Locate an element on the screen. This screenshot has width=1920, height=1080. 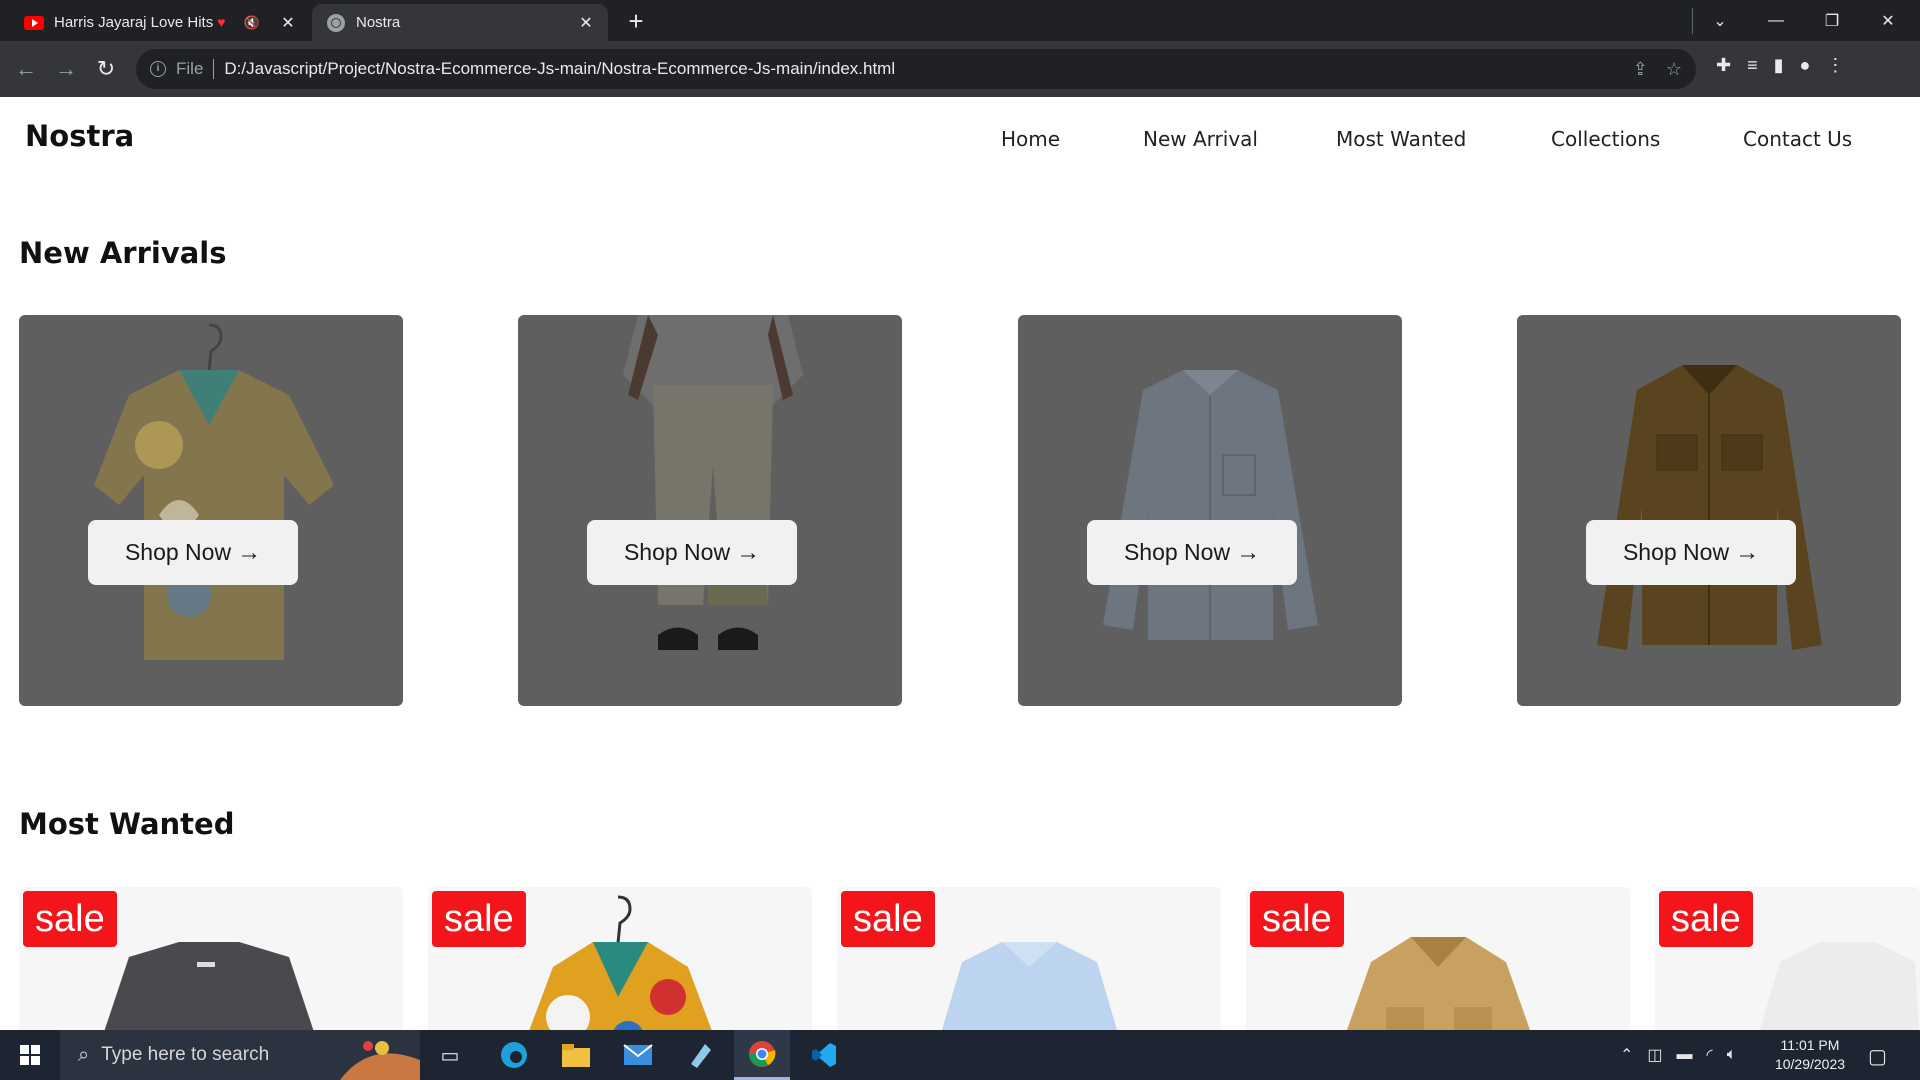
share-icon: ⇪ is located at coordinates (1640, 69).